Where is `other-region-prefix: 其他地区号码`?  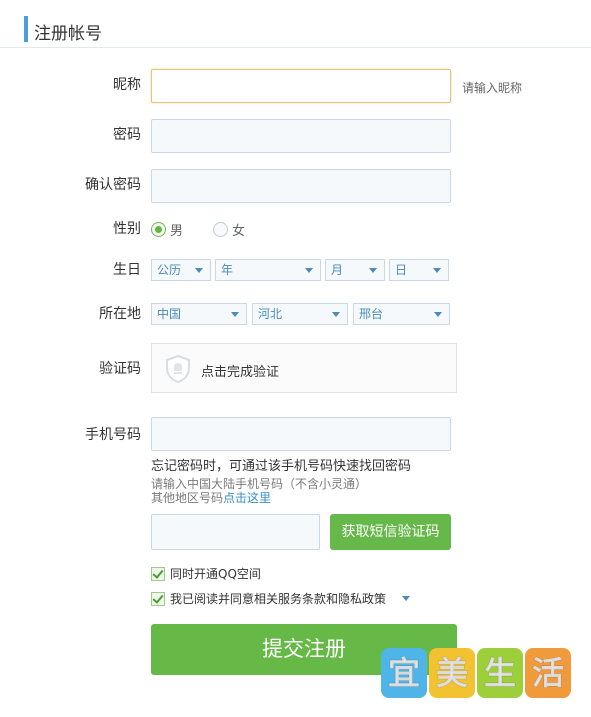
other-region-prefix: 其他地区号码 is located at coordinates (187, 498).